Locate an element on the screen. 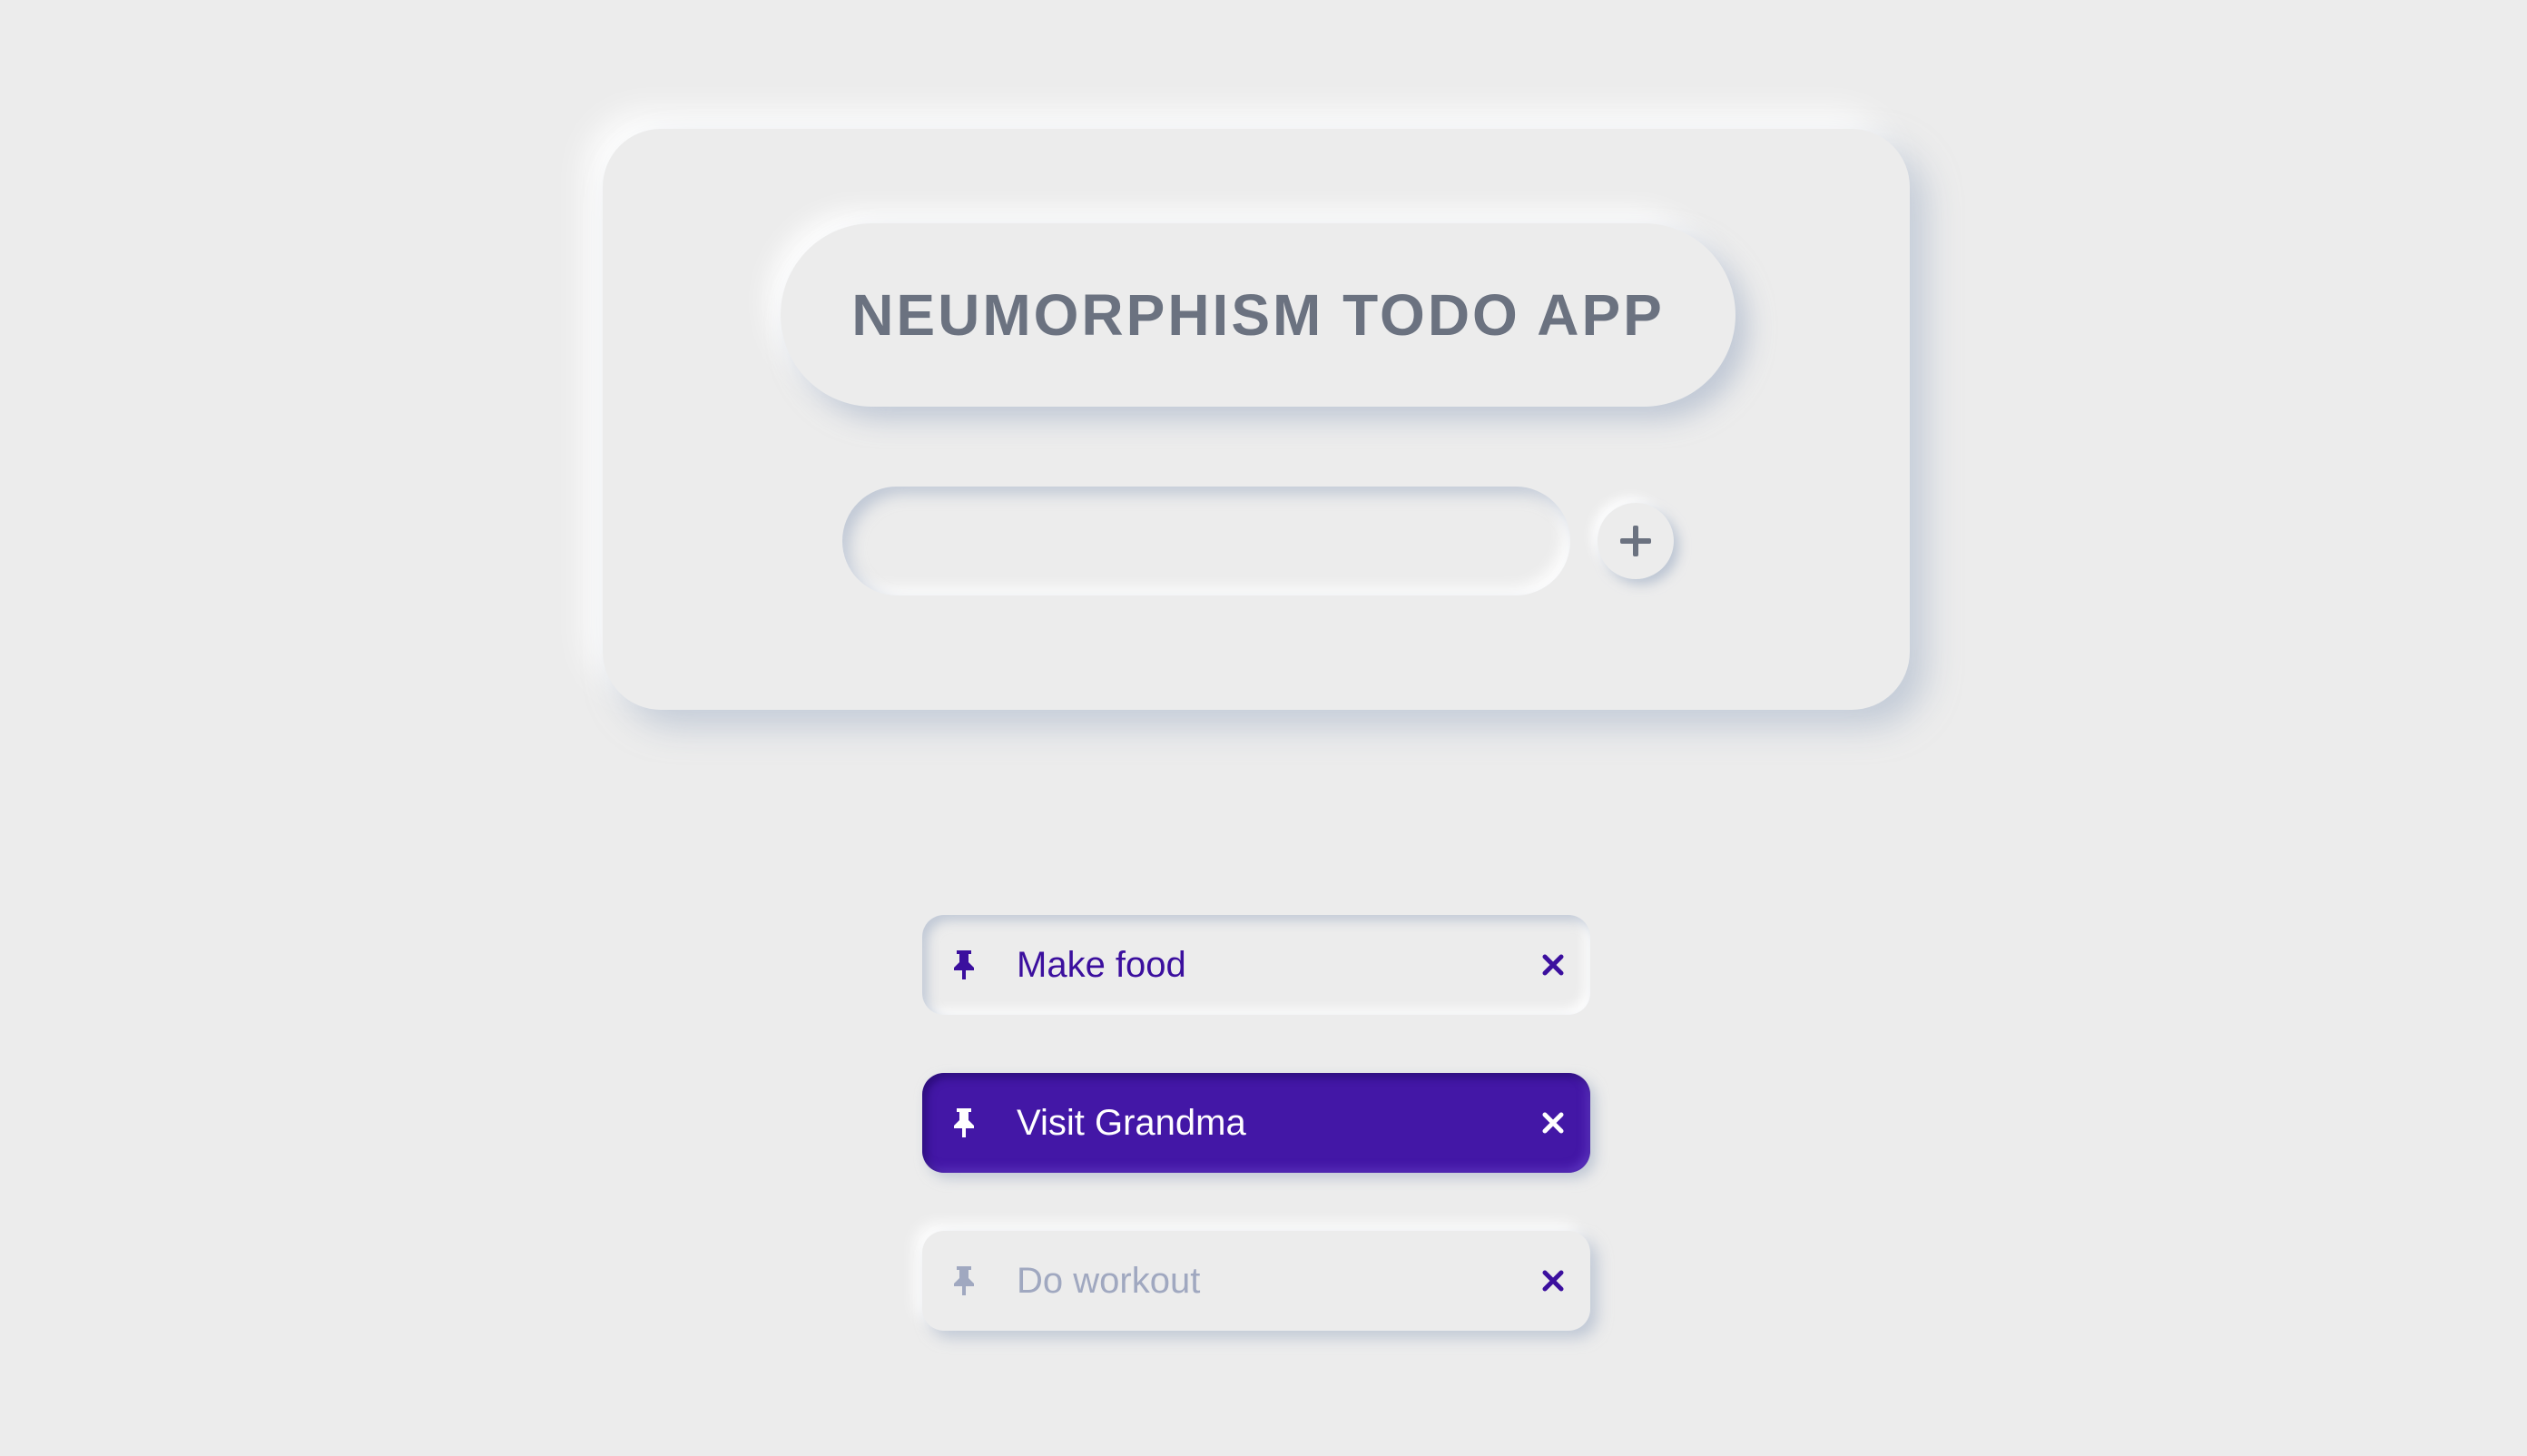 Image resolution: width=2527 pixels, height=1456 pixels. title-banner: NEUMORPHISM TODO APP is located at coordinates (1258, 315).